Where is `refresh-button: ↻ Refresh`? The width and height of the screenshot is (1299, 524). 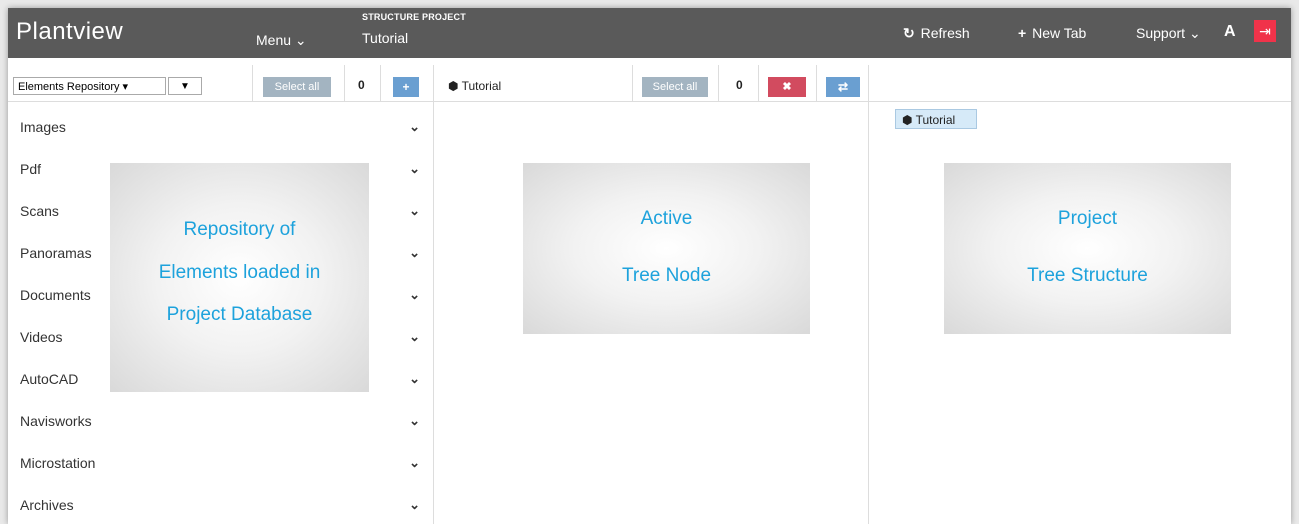 refresh-button: ↻ Refresh is located at coordinates (936, 33).